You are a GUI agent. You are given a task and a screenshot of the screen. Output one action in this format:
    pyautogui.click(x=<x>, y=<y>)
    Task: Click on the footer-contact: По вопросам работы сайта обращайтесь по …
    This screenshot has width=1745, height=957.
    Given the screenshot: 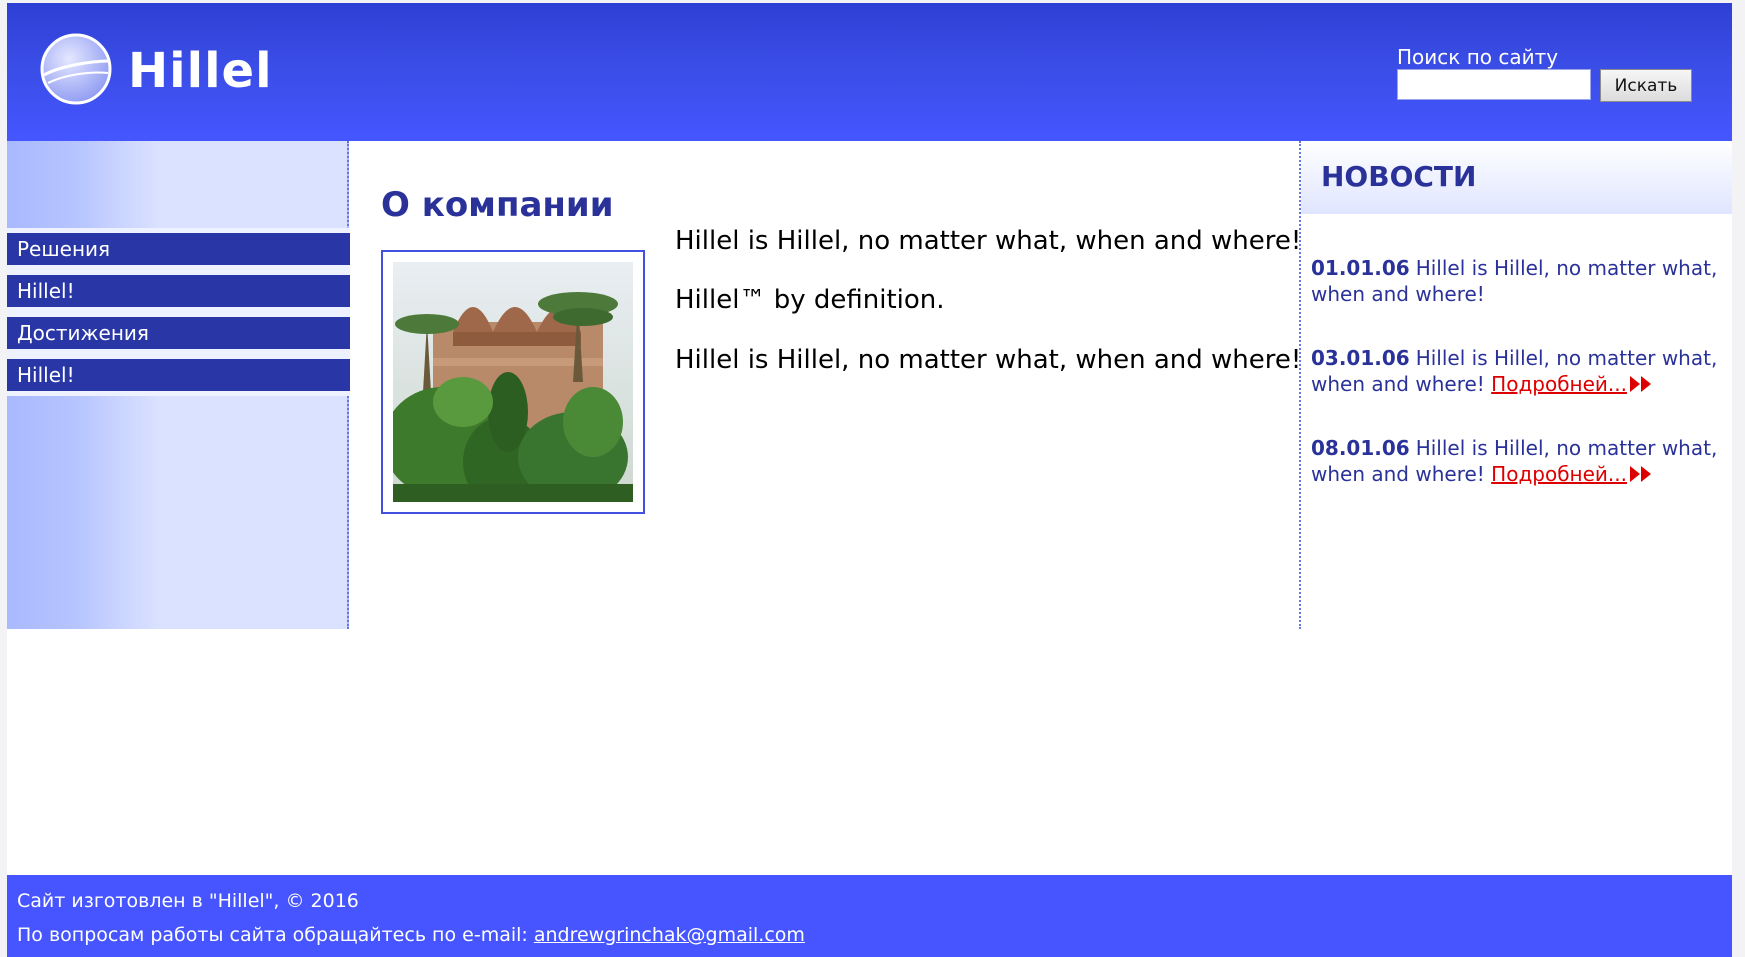 What is the action you would take?
    pyautogui.click(x=411, y=935)
    